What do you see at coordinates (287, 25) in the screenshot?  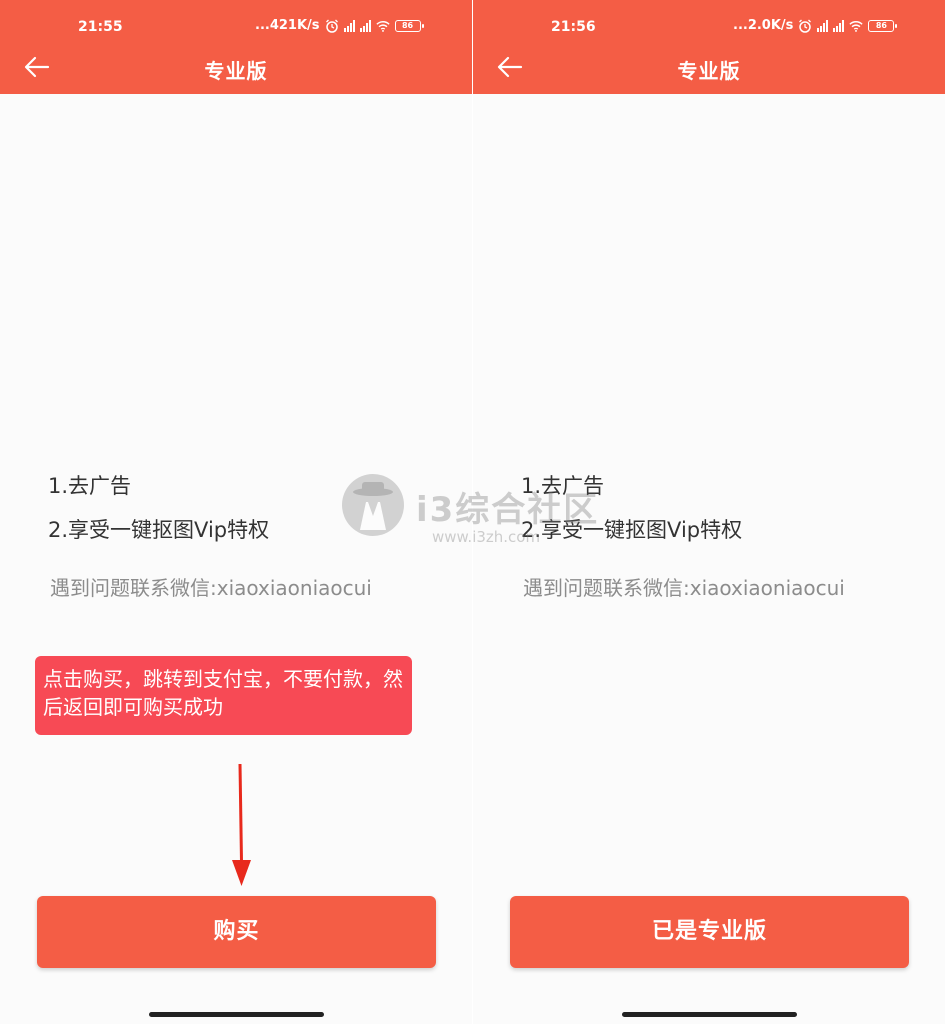 I see `network-speed: ...421K/s` at bounding box center [287, 25].